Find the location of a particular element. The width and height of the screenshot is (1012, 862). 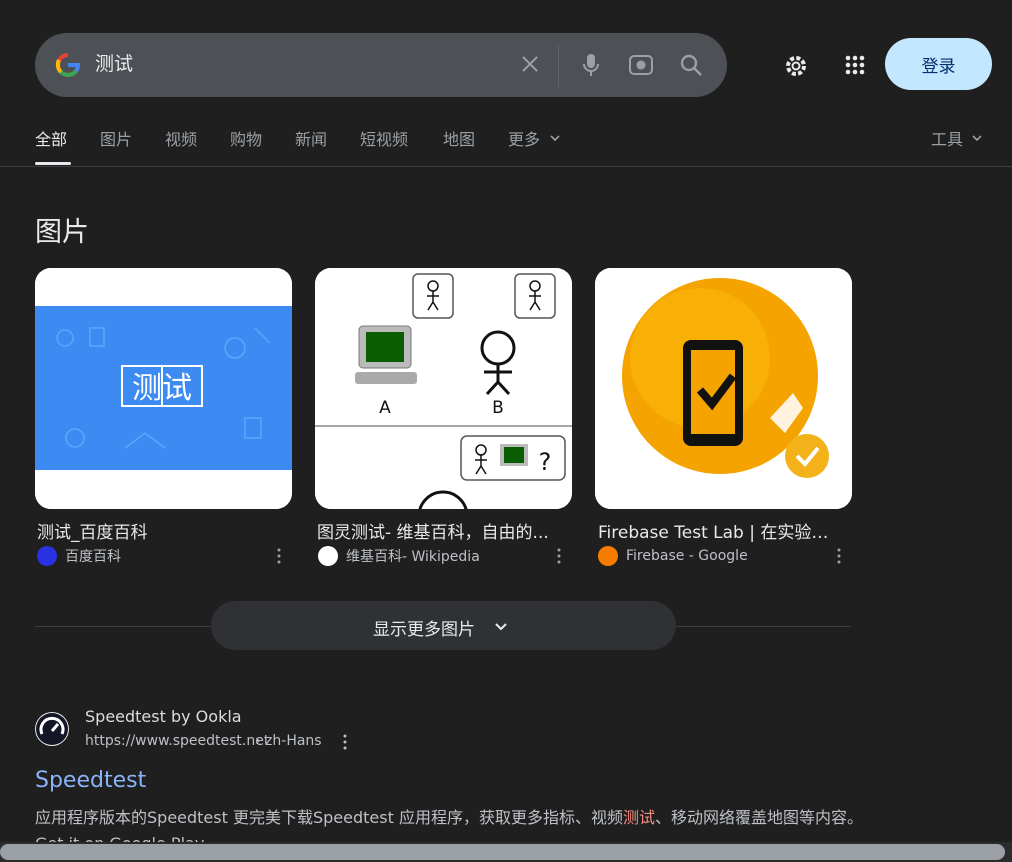

clear-button is located at coordinates (530, 64).